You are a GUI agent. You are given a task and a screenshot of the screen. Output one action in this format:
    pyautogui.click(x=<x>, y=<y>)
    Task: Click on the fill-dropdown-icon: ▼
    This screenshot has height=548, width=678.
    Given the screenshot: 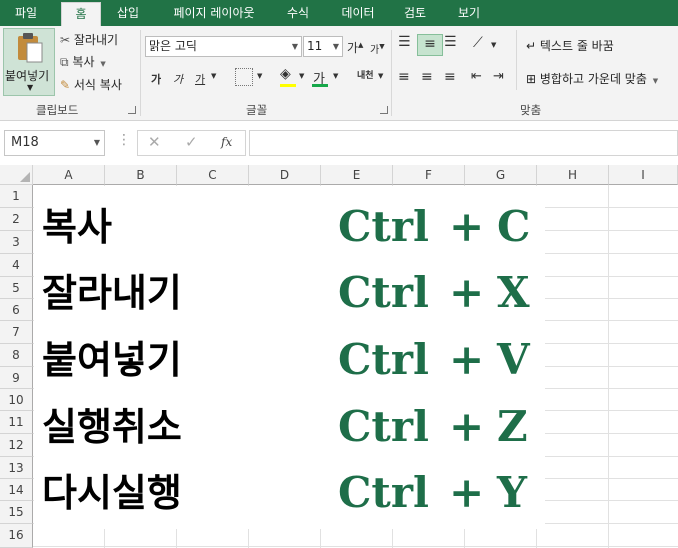 What is the action you would take?
    pyautogui.click(x=301, y=76)
    